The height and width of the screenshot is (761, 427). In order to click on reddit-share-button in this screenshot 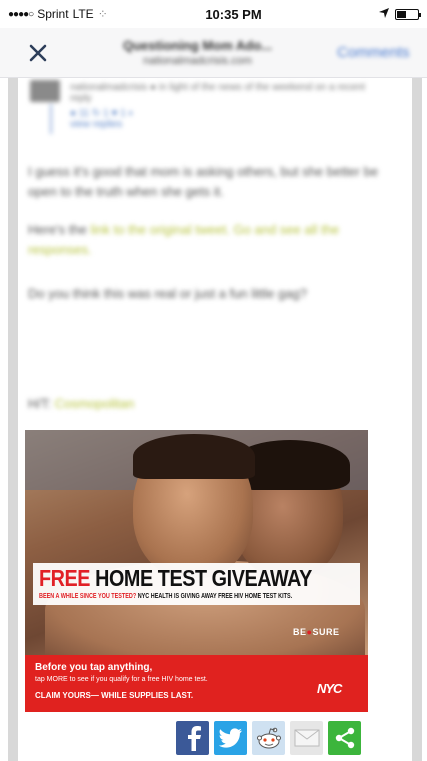, I will do `click(268, 738)`.